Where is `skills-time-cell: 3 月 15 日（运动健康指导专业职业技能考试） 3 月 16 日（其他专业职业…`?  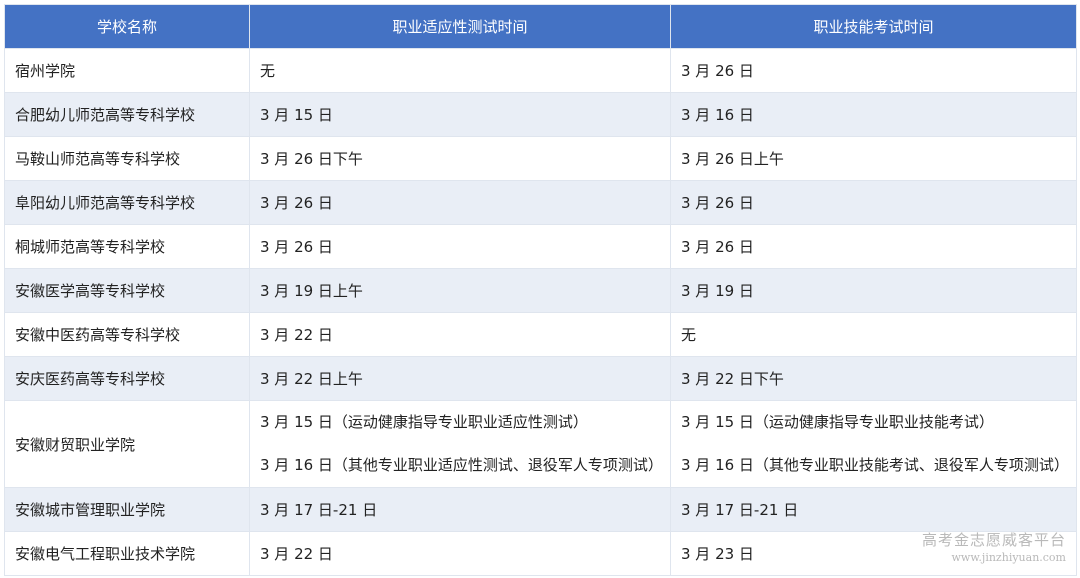
skills-time-cell: 3 月 15 日（运动健康指导专业职业技能考试） 3 月 16 日（其他专业职业… is located at coordinates (873, 444).